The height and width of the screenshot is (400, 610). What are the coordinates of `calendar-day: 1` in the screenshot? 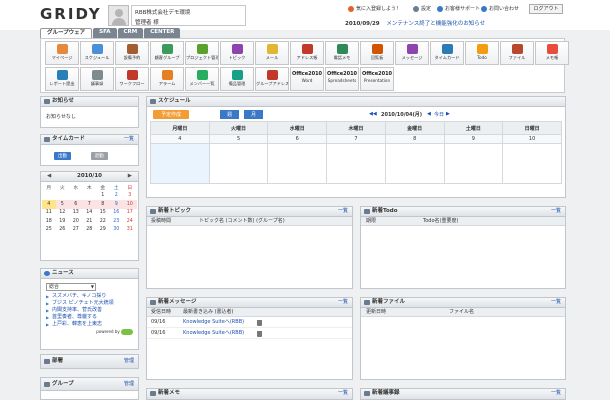 It's located at (103, 196).